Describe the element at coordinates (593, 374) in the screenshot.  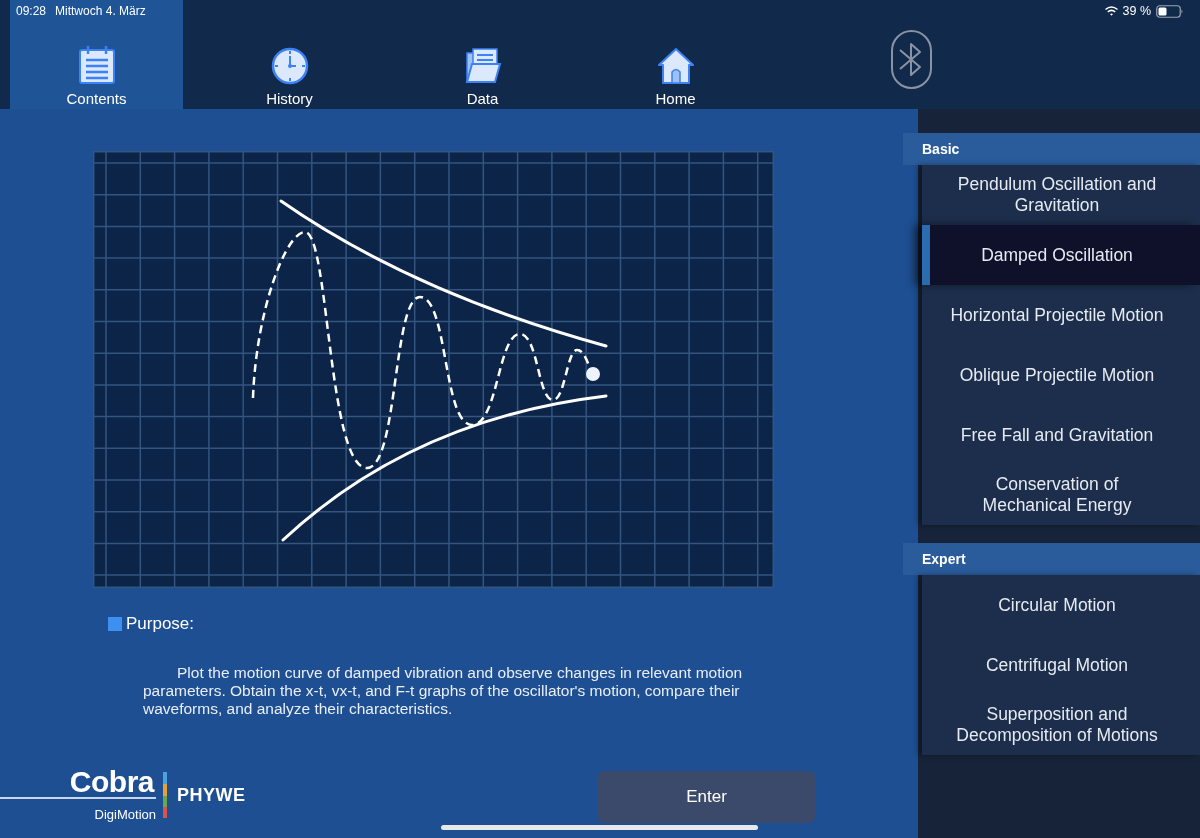
I see `ball-icon` at that location.